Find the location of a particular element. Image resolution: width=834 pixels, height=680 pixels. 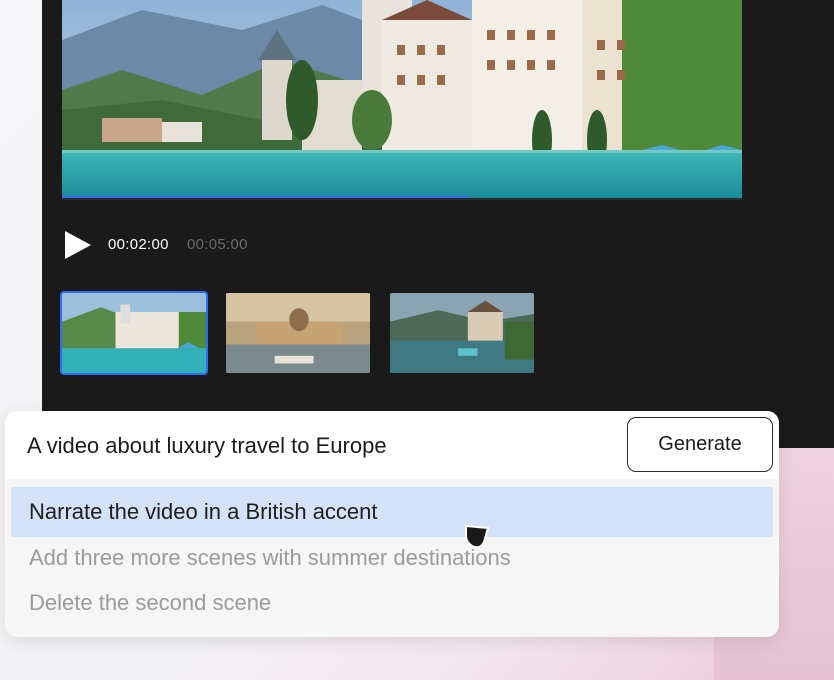

scene-thumbnails is located at coordinates (298, 333).